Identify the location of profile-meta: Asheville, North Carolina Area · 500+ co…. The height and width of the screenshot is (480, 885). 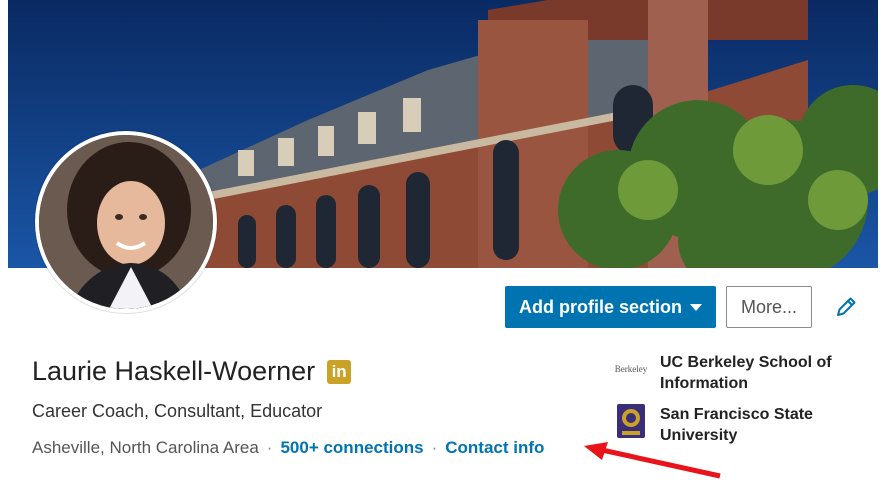
(288, 448).